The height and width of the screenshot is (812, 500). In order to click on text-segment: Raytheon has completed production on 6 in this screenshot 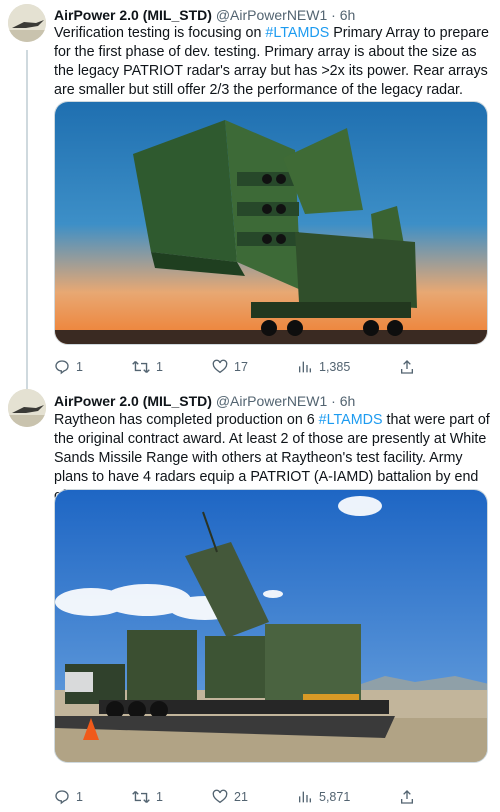, I will do `click(186, 420)`.